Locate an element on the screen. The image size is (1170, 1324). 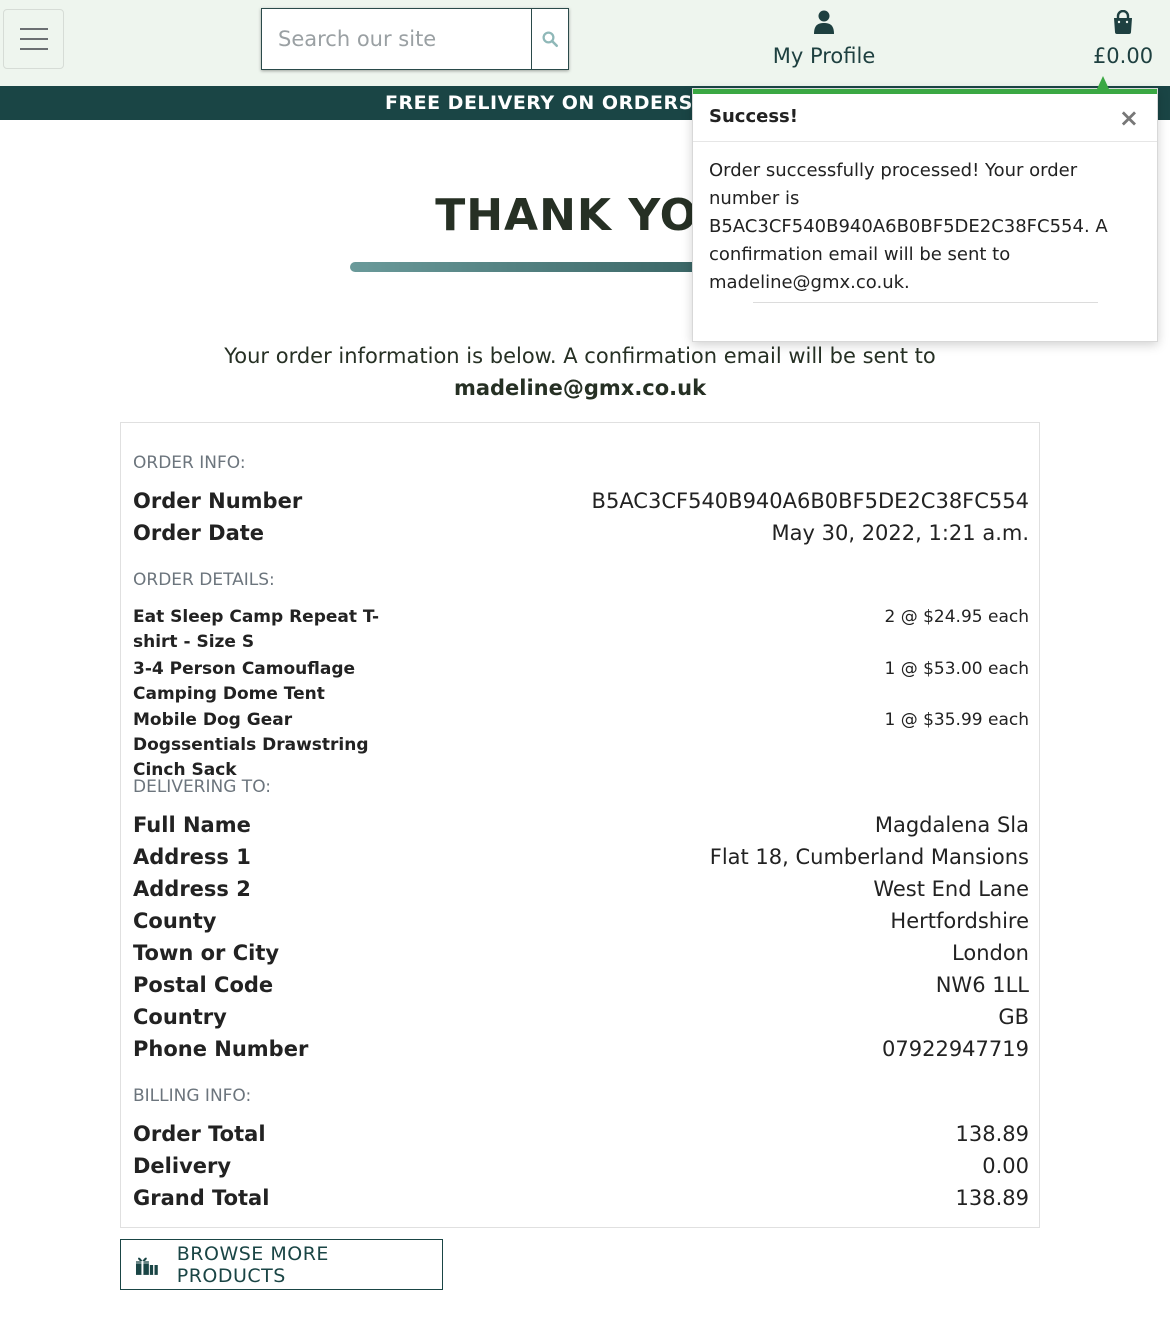
delivery-field-value: Hertfordshire is located at coordinates (959, 921).